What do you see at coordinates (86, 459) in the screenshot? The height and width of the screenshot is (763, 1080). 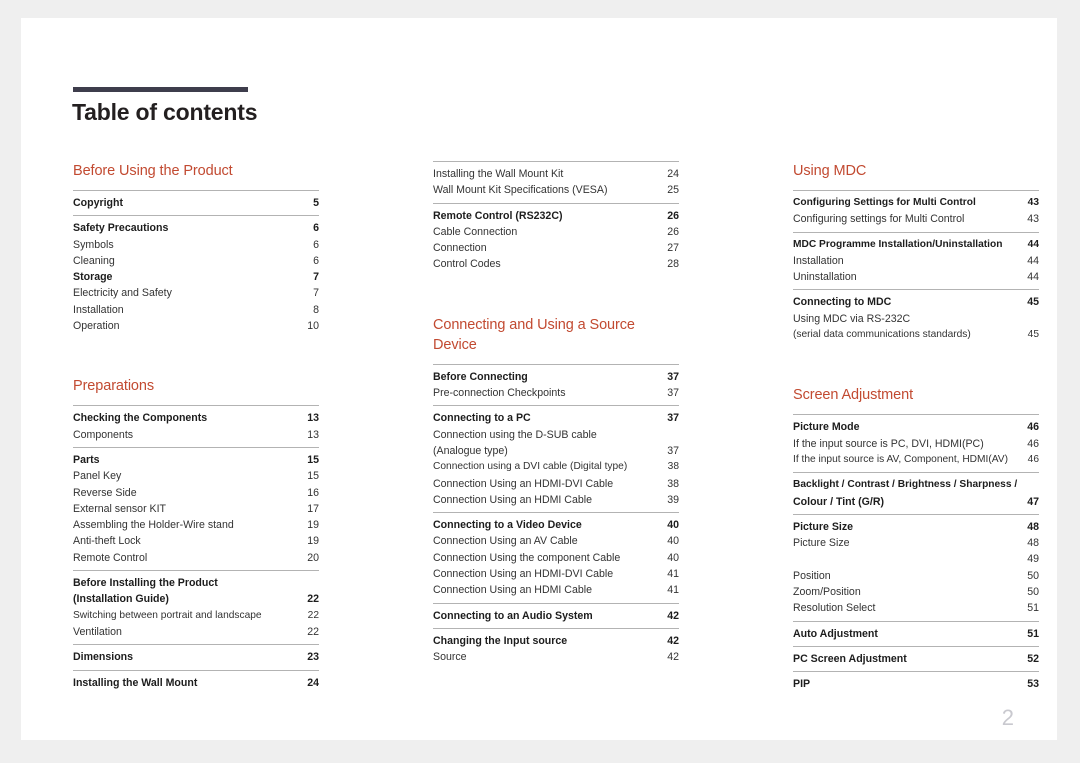 I see `toc-entry-label: Parts` at bounding box center [86, 459].